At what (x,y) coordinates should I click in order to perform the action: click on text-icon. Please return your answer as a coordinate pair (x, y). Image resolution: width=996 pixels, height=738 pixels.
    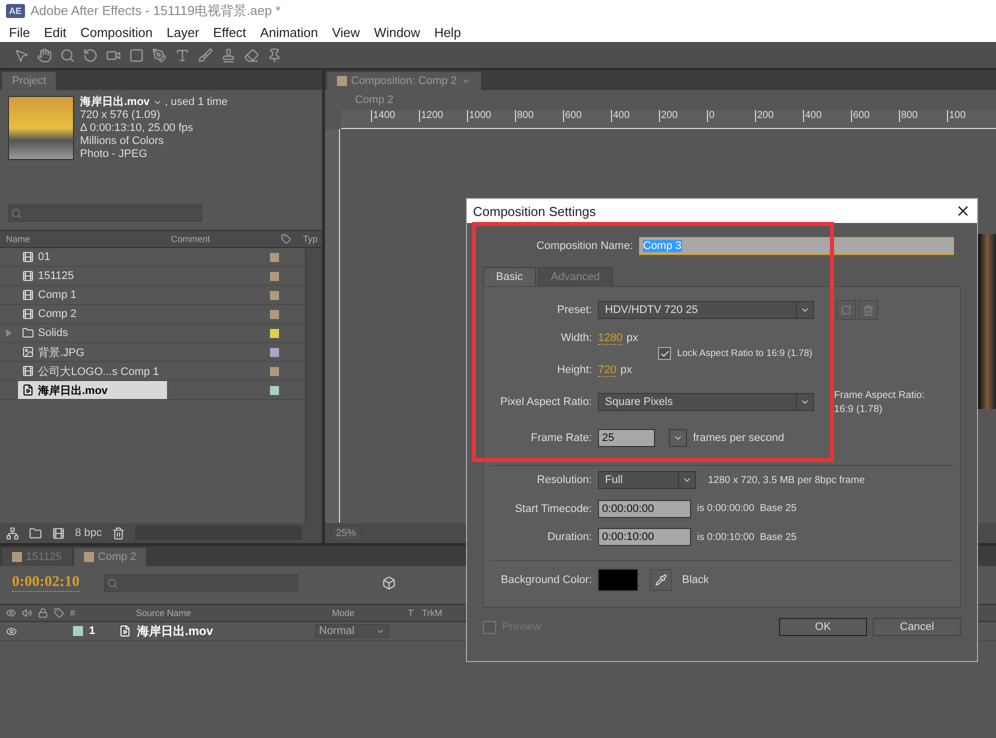
    Looking at the image, I should click on (182, 55).